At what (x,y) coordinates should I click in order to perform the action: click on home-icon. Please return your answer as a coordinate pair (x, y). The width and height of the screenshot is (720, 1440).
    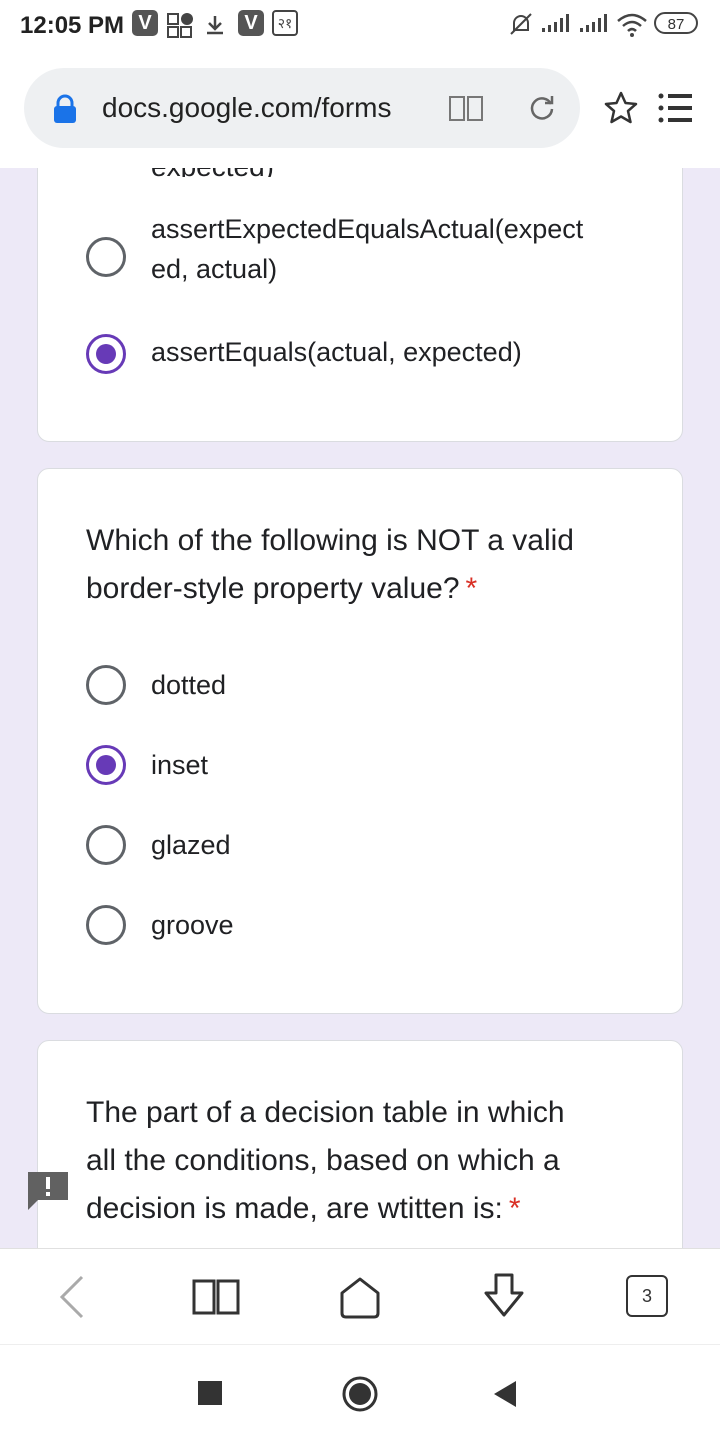
    Looking at the image, I should click on (360, 1297).